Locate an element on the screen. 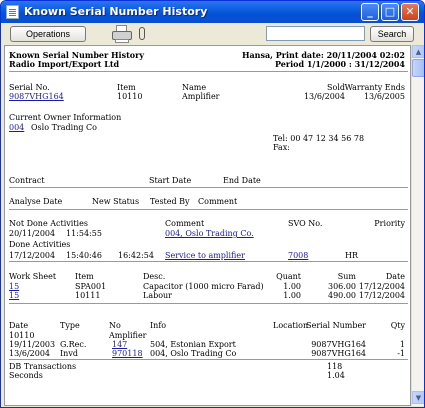 The height and width of the screenshot is (408, 425). warranty-end-date: 13/6/2005 is located at coordinates (384, 96).